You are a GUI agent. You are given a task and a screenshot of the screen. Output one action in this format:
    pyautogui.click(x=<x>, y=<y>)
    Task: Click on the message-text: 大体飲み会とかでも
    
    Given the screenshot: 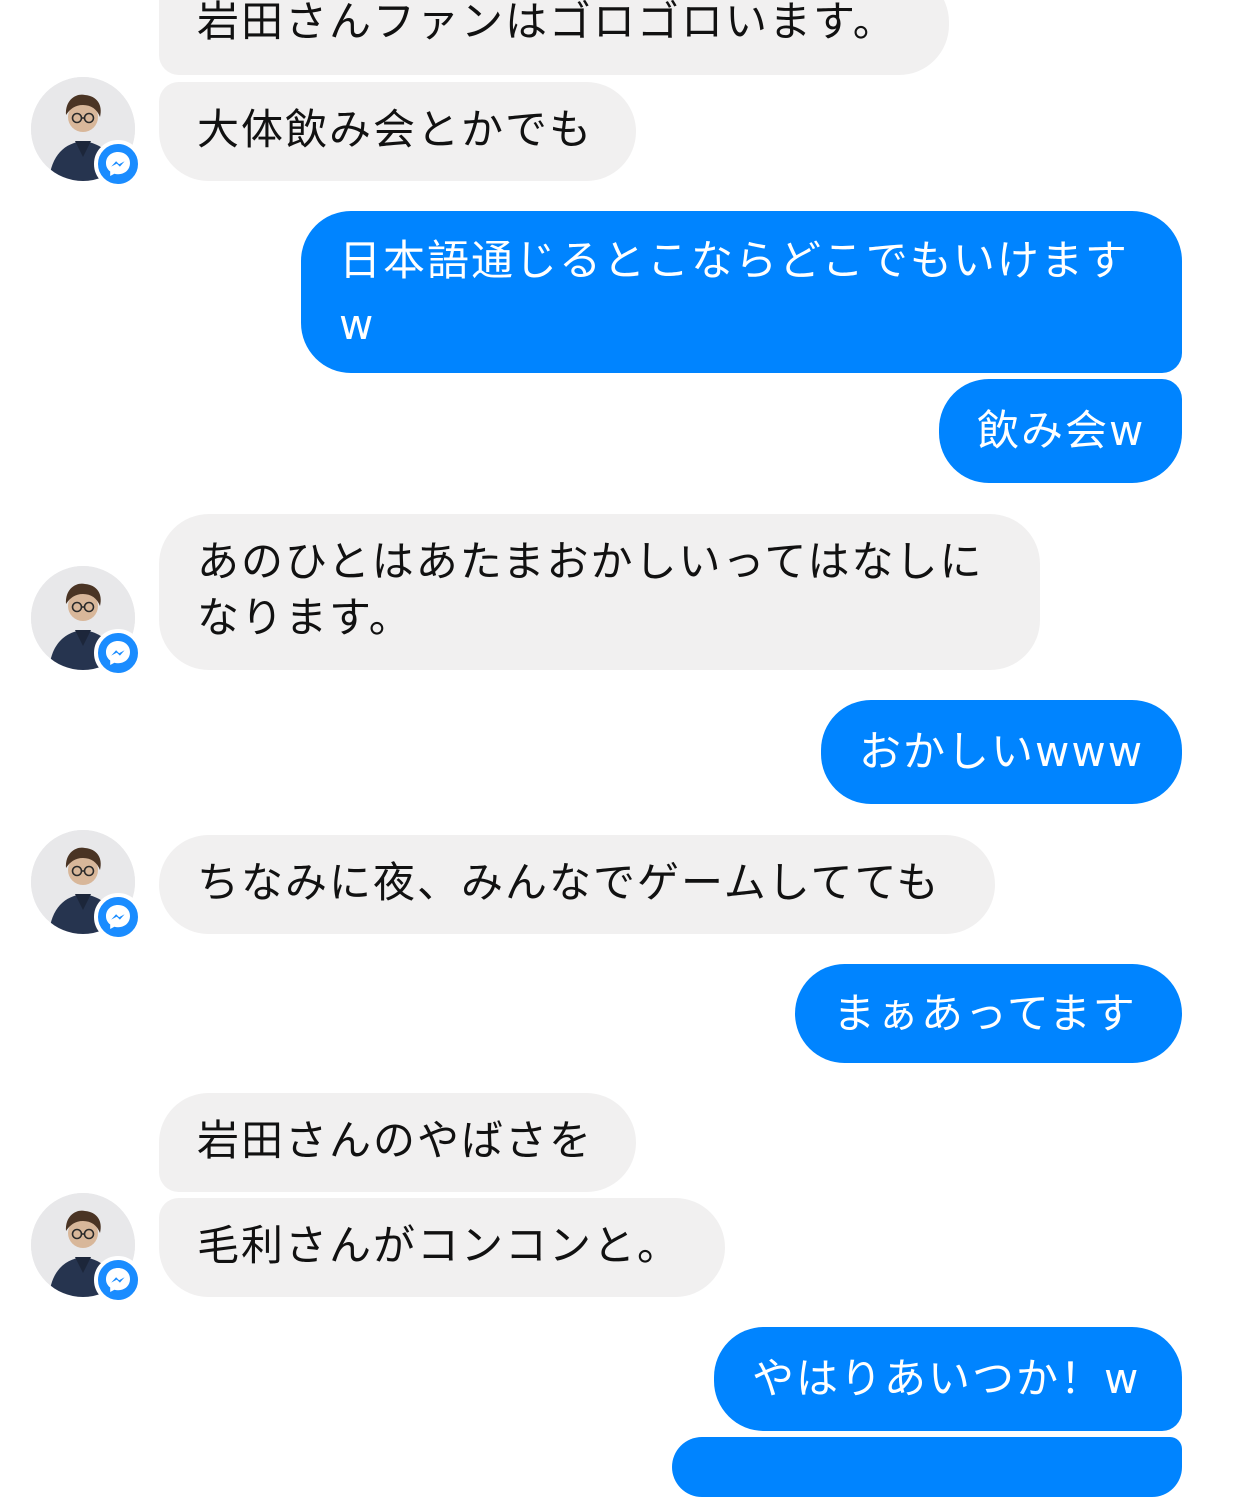 What is the action you would take?
    pyautogui.click(x=395, y=129)
    